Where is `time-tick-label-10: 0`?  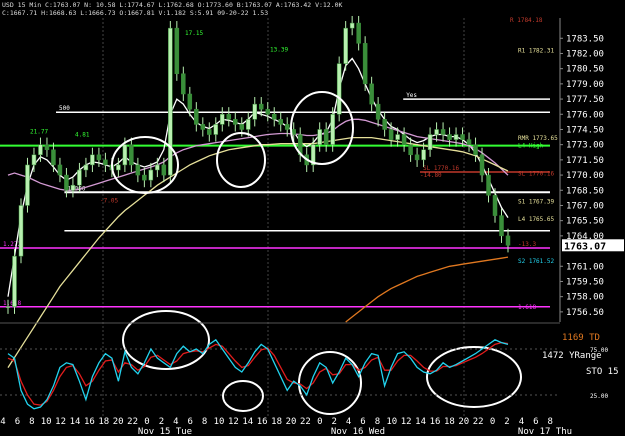 time-tick-label-10: 0 is located at coordinates (146, 422).